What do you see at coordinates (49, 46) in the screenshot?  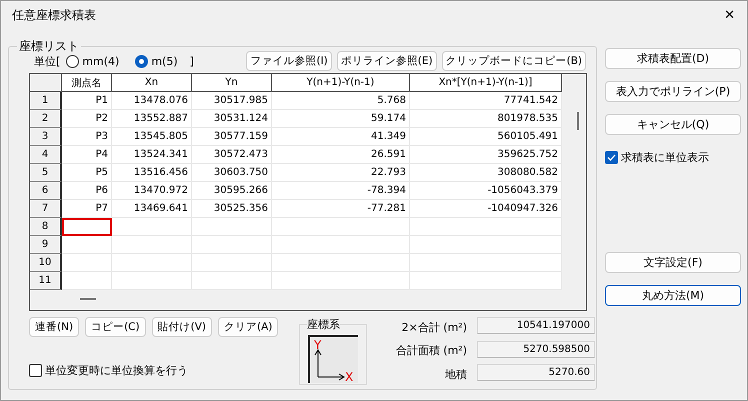 I see `group-label: 座標リスト` at bounding box center [49, 46].